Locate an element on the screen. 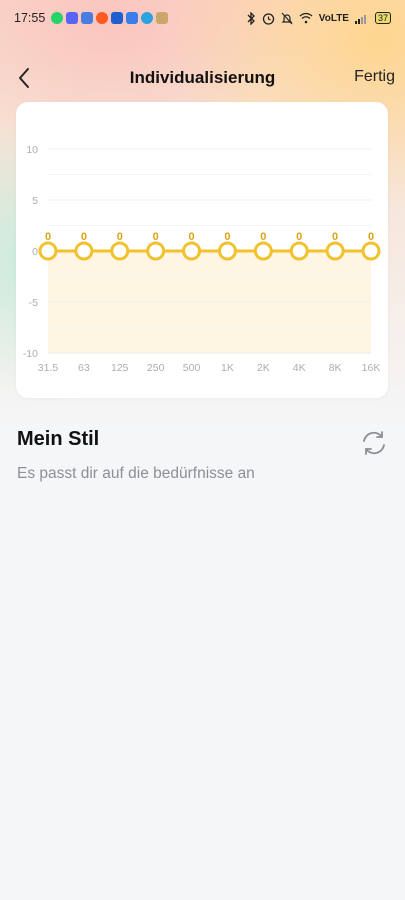 The height and width of the screenshot is (900, 405). wifi-icon is located at coordinates (306, 18).